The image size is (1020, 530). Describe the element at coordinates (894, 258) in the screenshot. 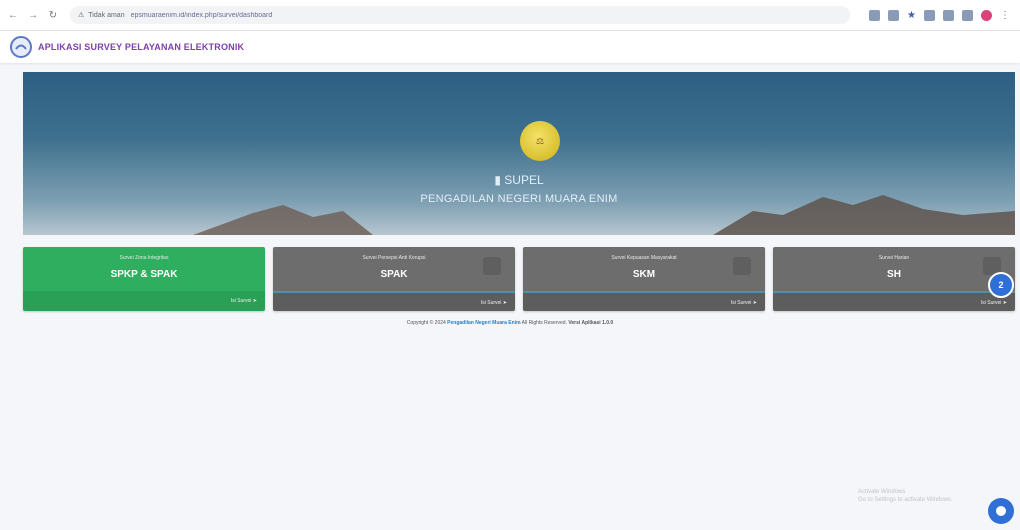

I see `card-caption: Survei Harian` at that location.